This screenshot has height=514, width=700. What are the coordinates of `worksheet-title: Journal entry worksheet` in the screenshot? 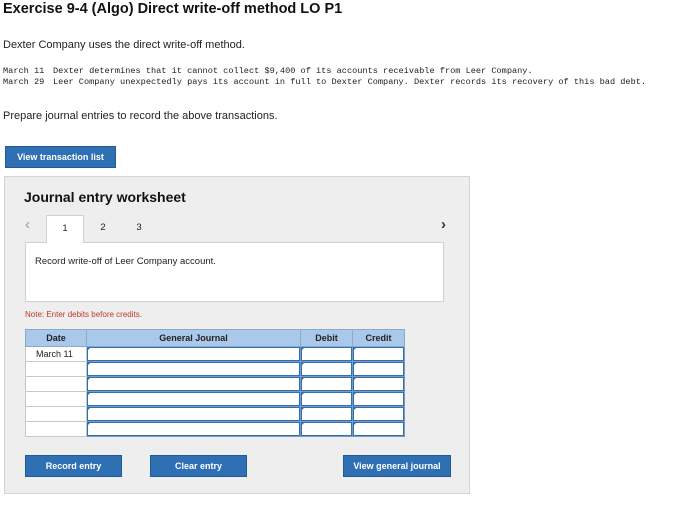 It's located at (105, 197).